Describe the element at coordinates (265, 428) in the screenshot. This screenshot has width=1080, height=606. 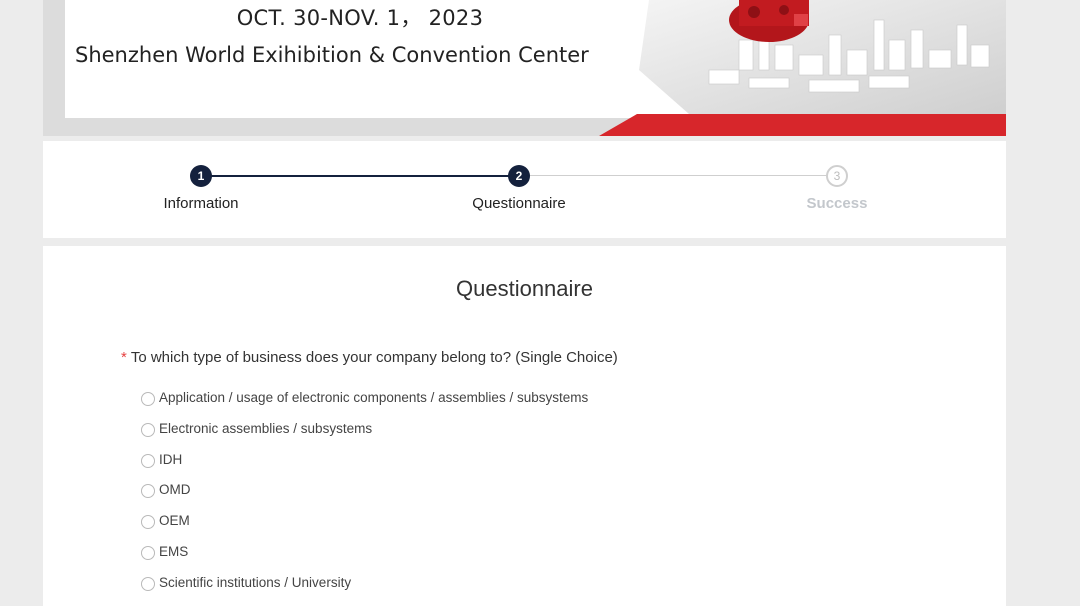
I see `option-label: Electronic assemblies / subsystems` at that location.